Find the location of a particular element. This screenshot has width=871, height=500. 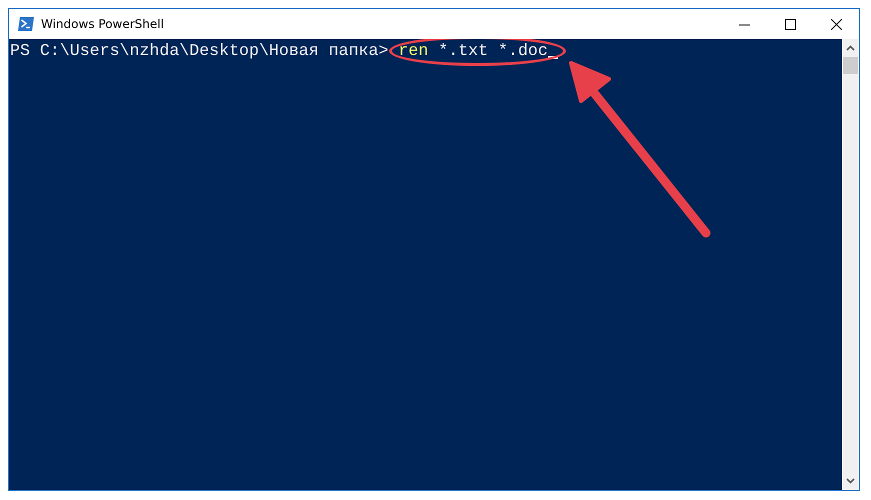

scroll-up-icon is located at coordinates (850, 48).